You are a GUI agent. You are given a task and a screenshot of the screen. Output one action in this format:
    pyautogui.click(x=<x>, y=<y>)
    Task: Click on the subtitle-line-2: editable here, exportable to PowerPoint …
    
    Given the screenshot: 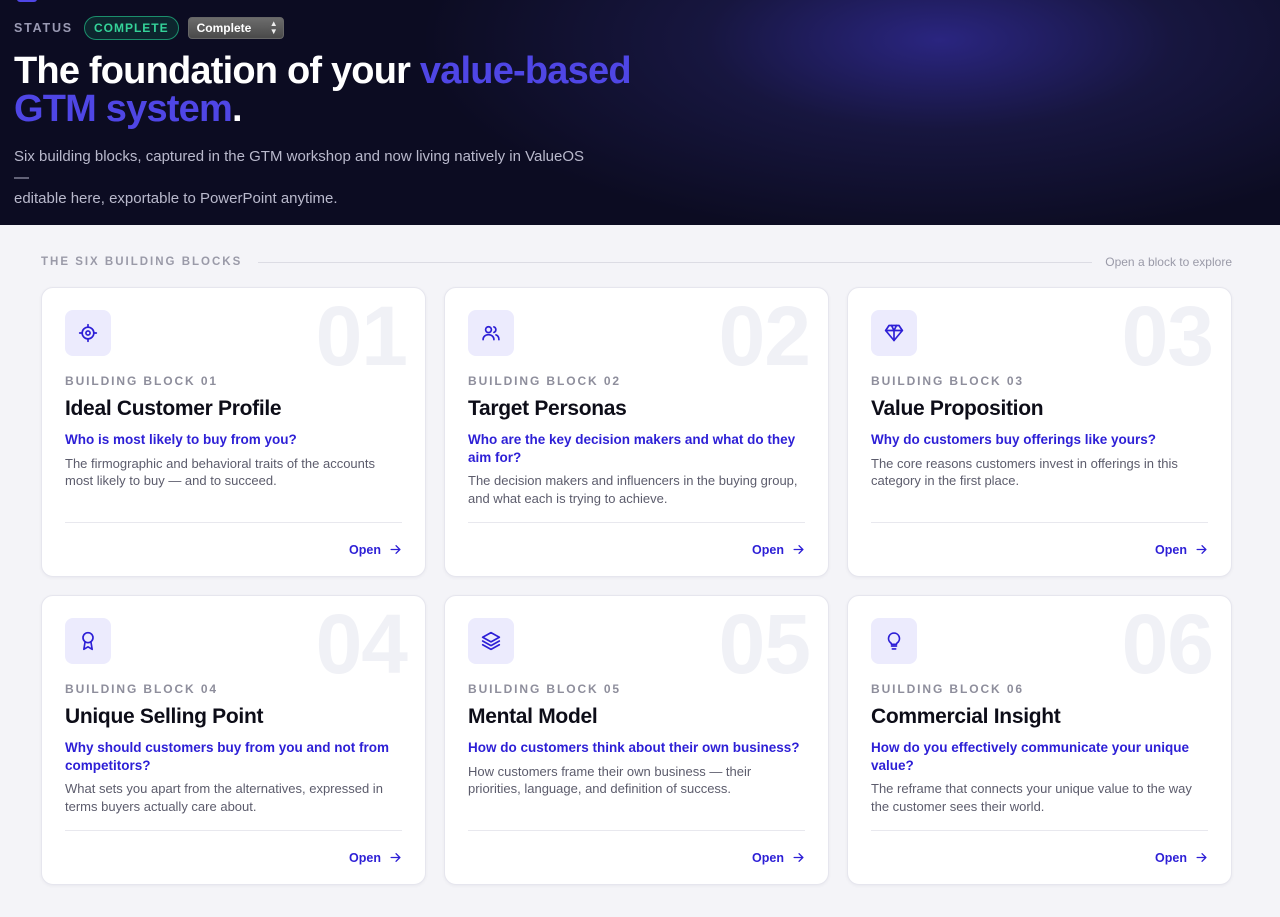 What is the action you would take?
    pyautogui.click(x=176, y=198)
    